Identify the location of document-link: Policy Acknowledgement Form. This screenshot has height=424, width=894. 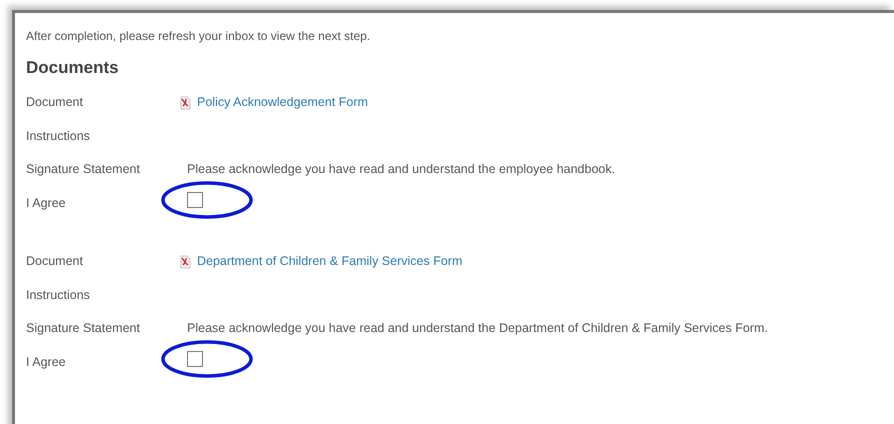
(273, 102).